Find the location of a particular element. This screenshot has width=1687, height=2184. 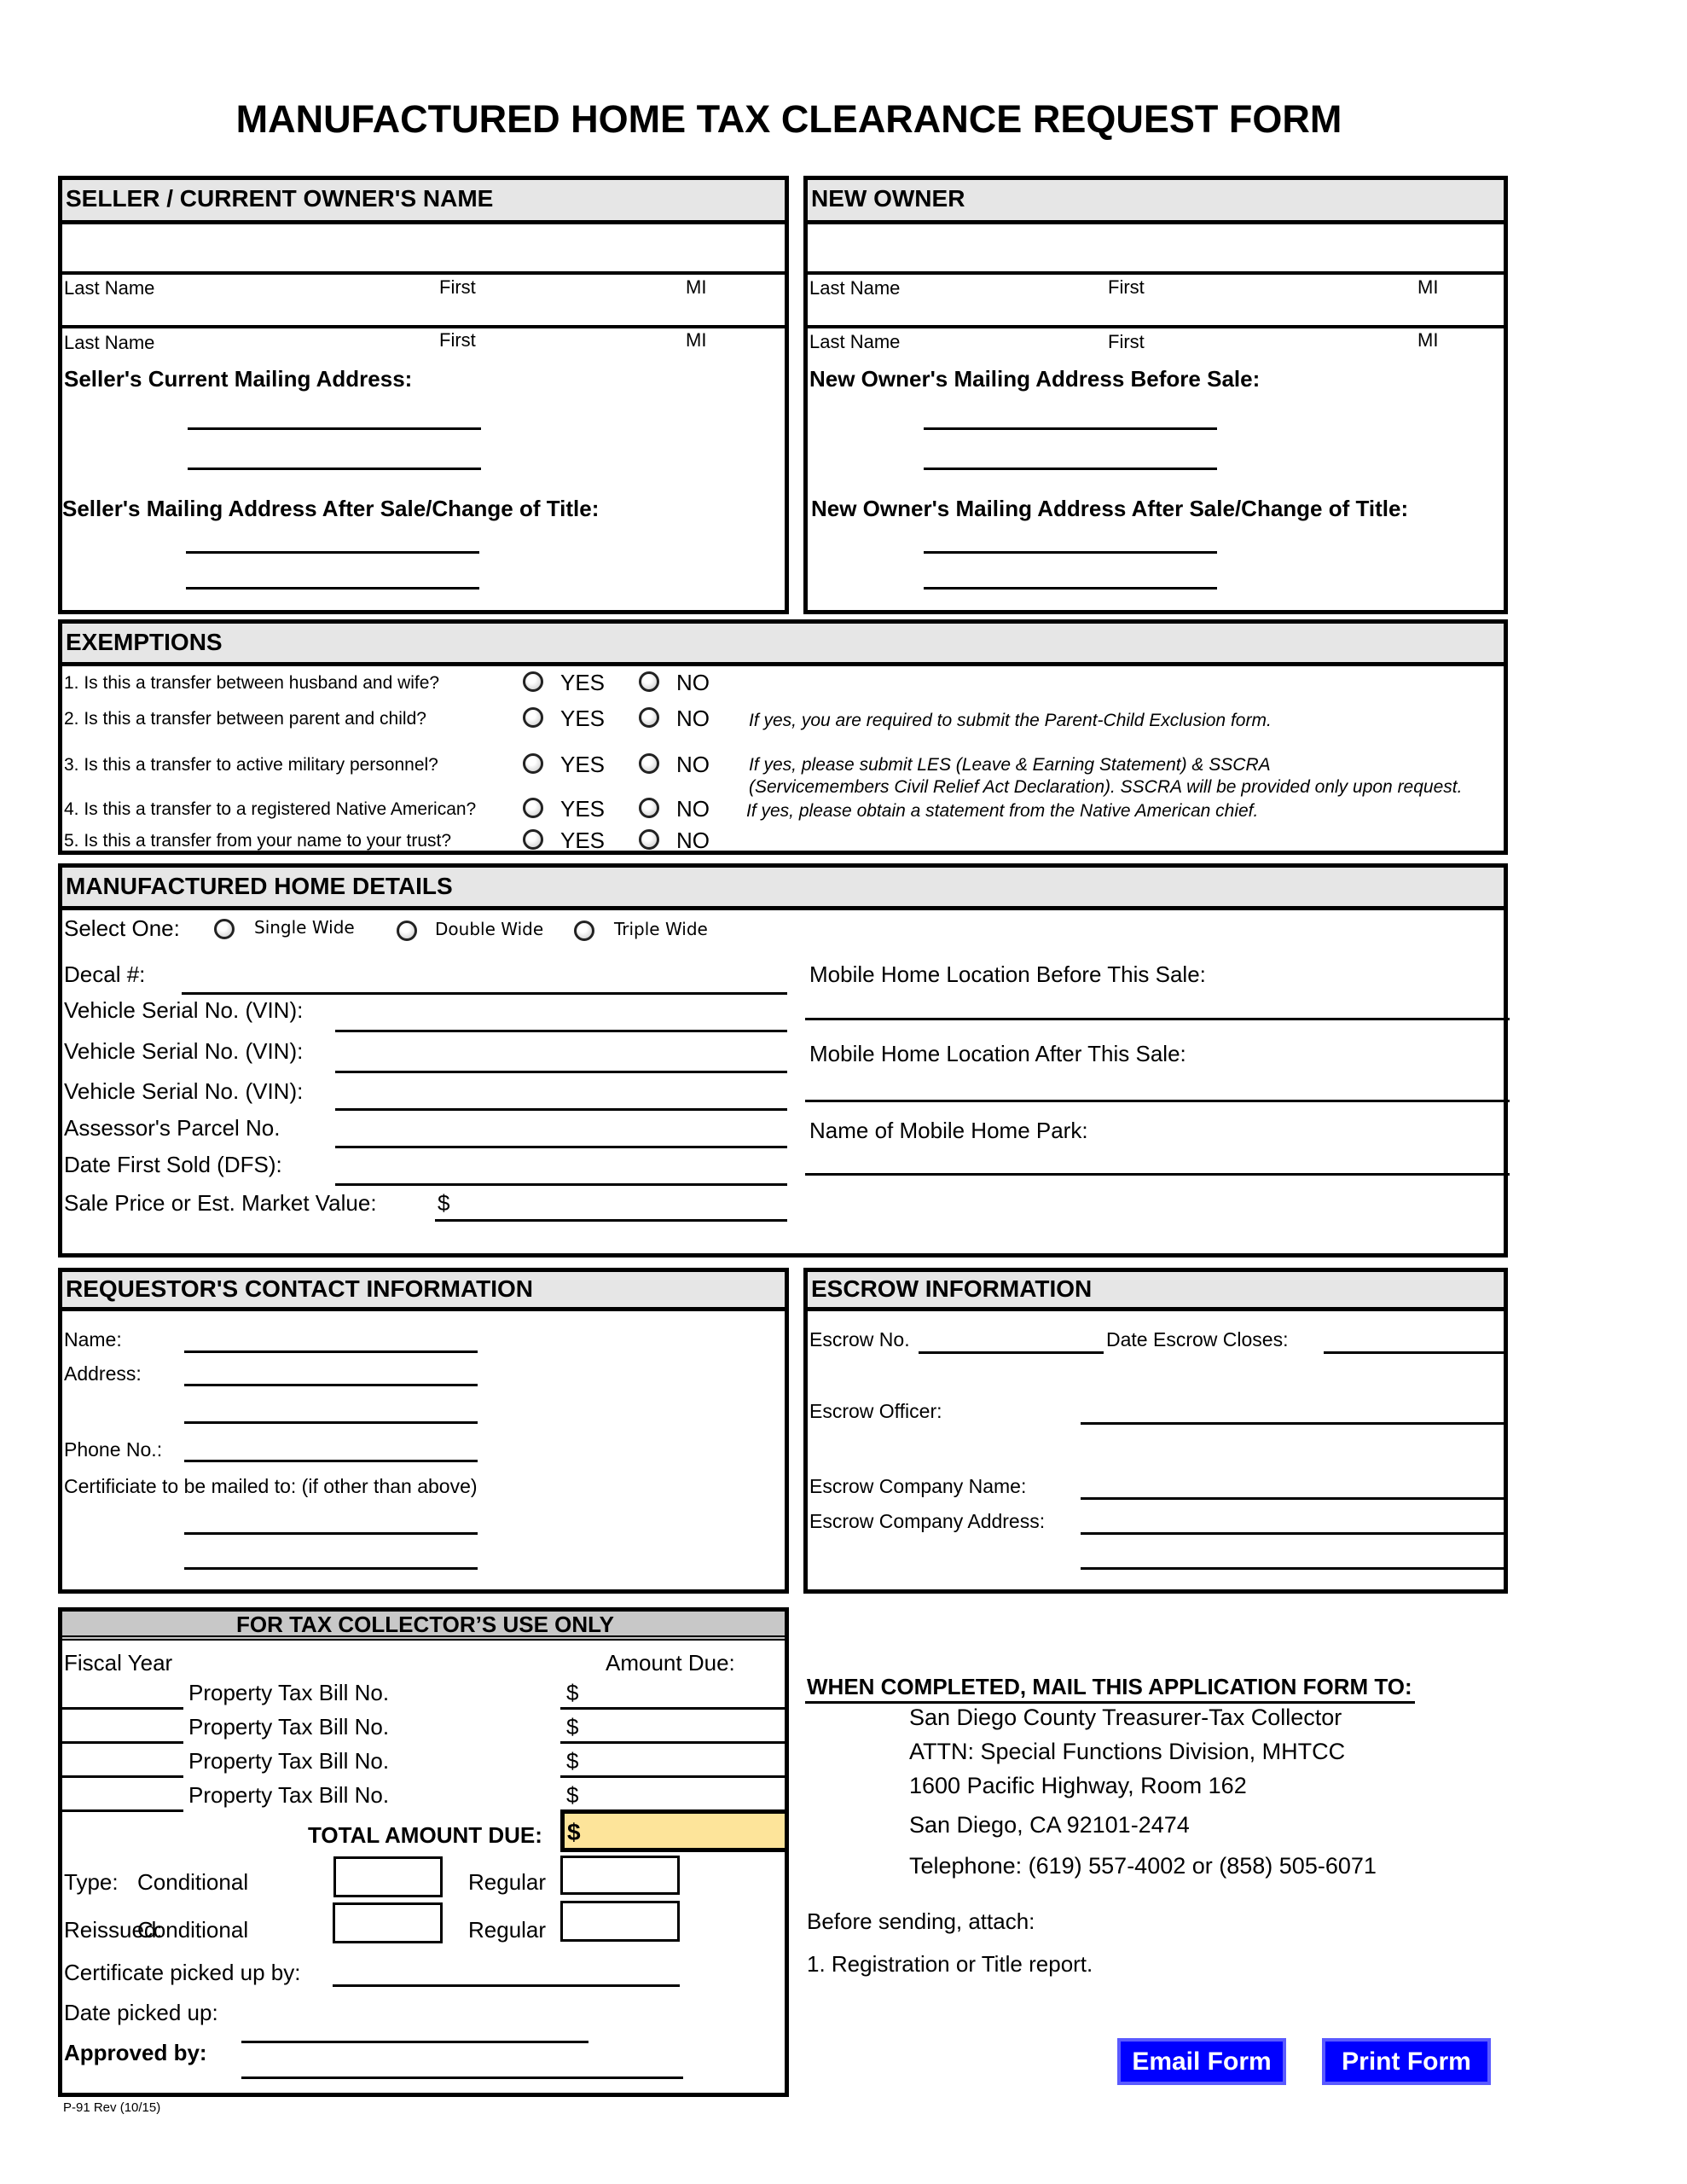

seller-last-name-label: Last Name is located at coordinates (109, 288).